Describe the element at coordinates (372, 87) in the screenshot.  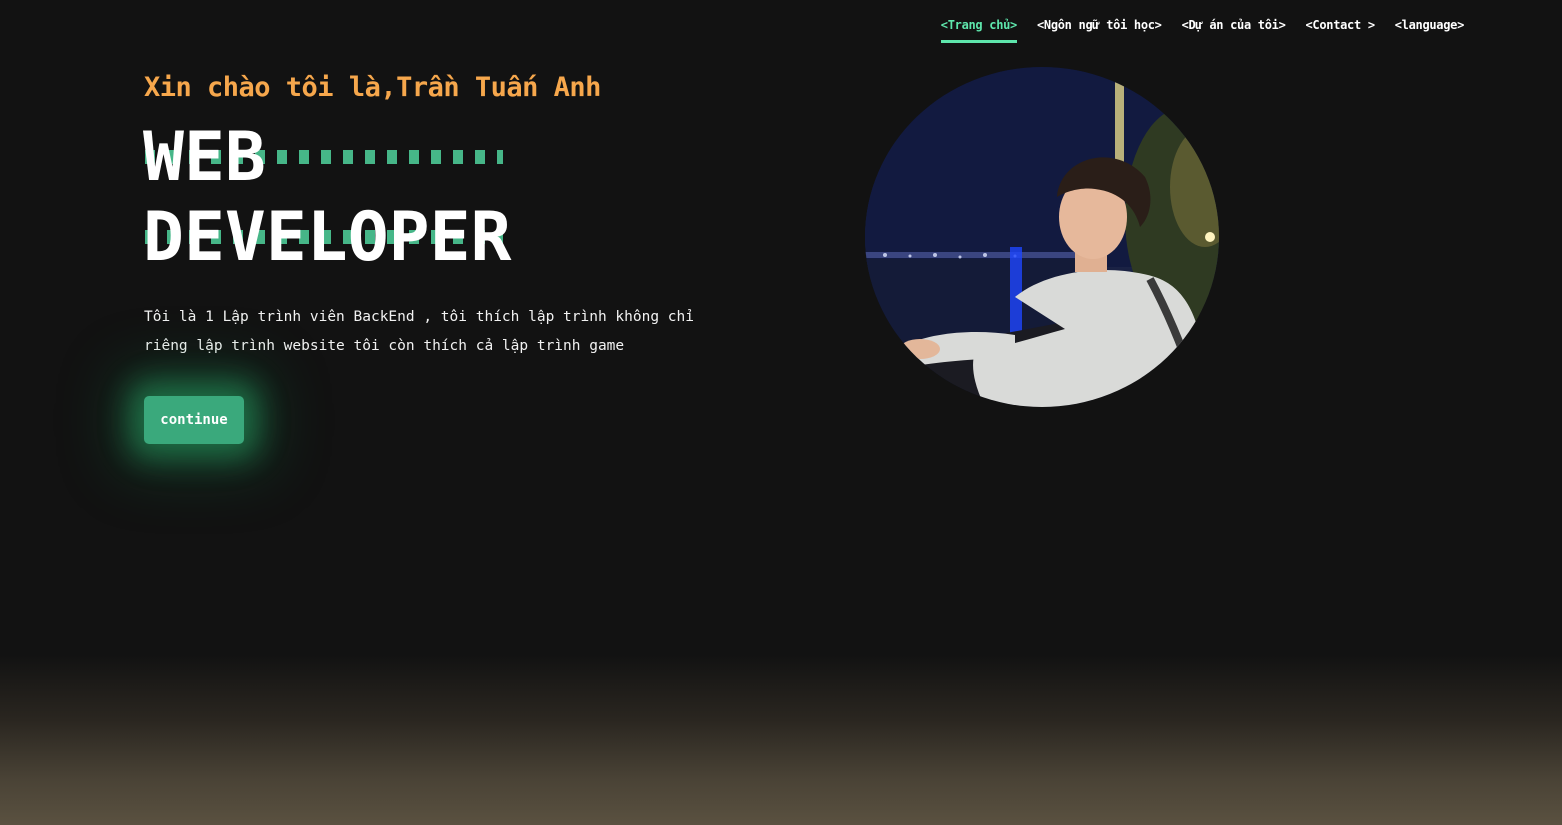
I see `greeting-text: Xin chào tôi là,Trần Tuấn Anh` at that location.